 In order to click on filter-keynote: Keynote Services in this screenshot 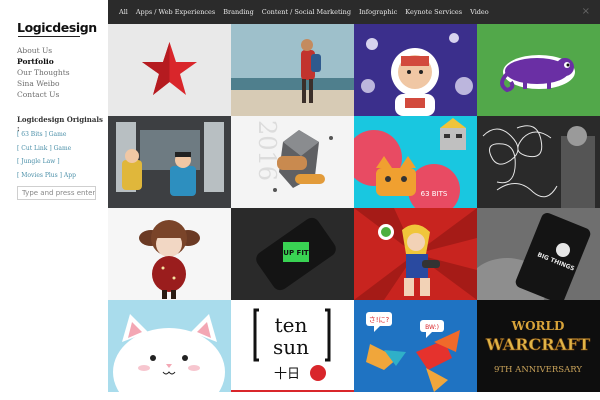, I will do `click(433, 12)`.